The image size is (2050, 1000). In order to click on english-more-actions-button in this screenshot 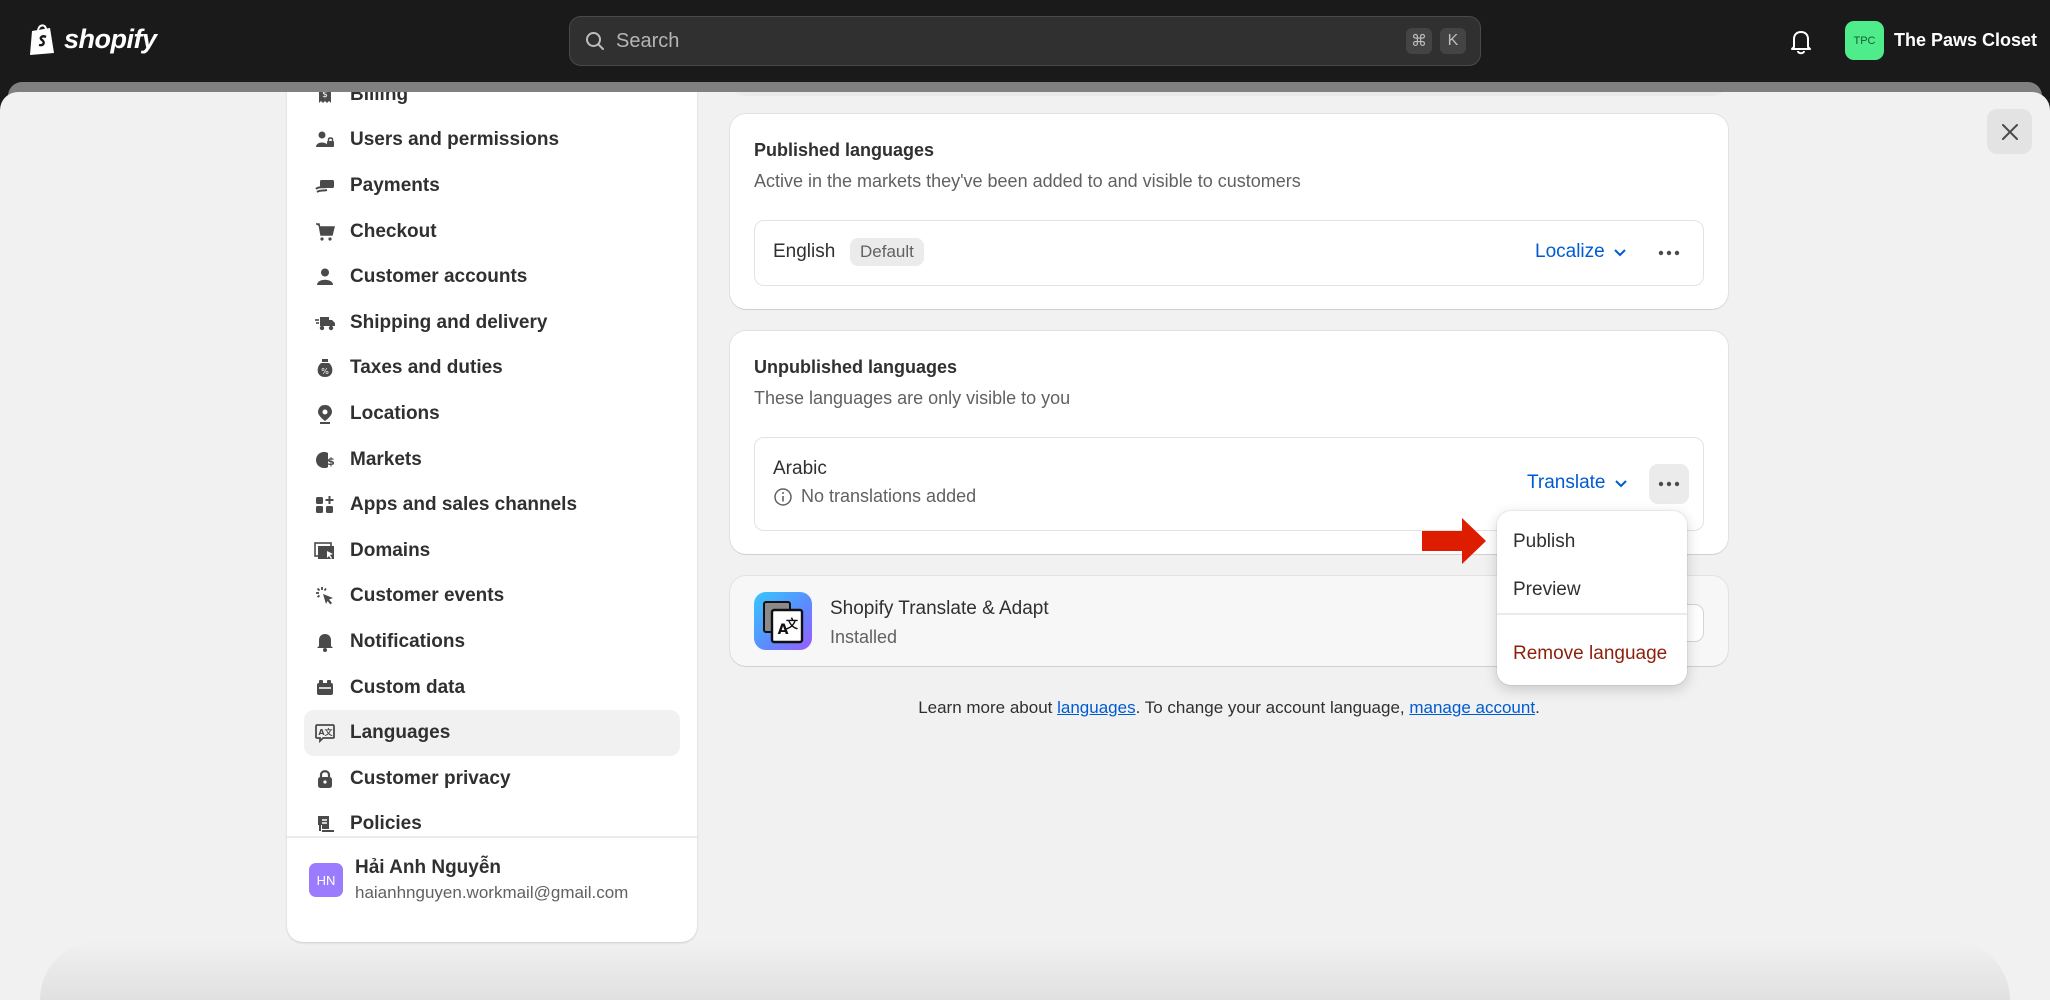, I will do `click(1669, 253)`.